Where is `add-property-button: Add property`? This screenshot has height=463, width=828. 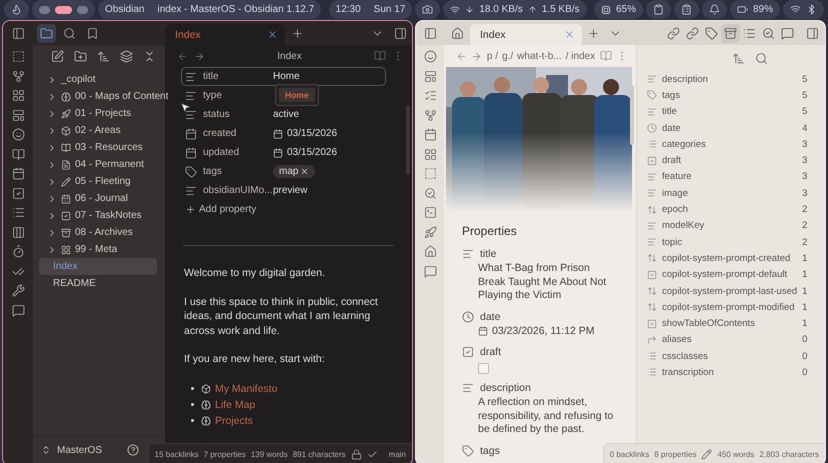
add-property-button: Add property is located at coordinates (227, 209).